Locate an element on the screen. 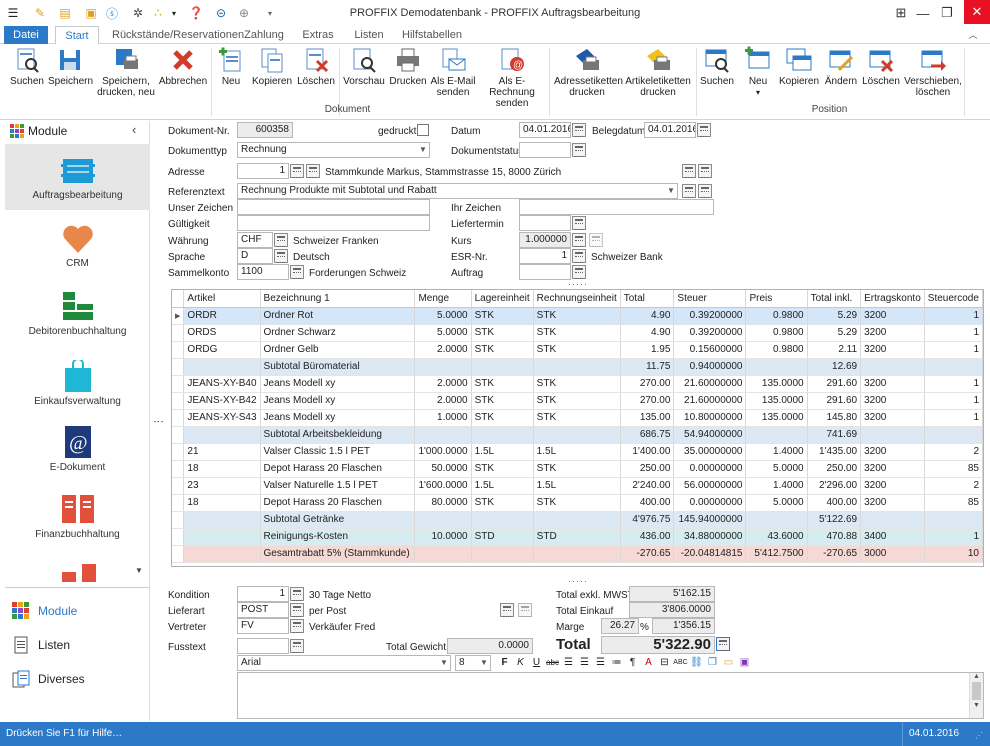 The width and height of the screenshot is (990, 746). waehrung-field: CHF is located at coordinates (255, 240).